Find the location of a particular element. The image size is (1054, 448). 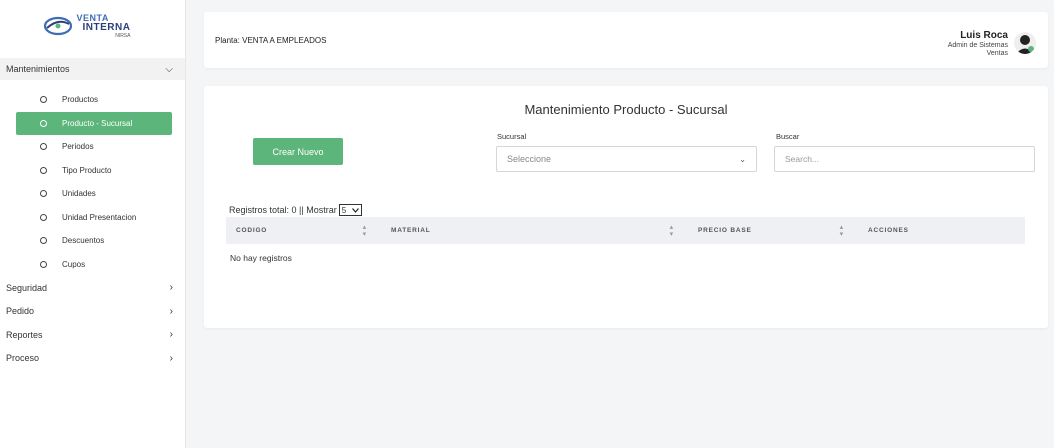

sidebar-item-label: Cupos is located at coordinates (74, 264).